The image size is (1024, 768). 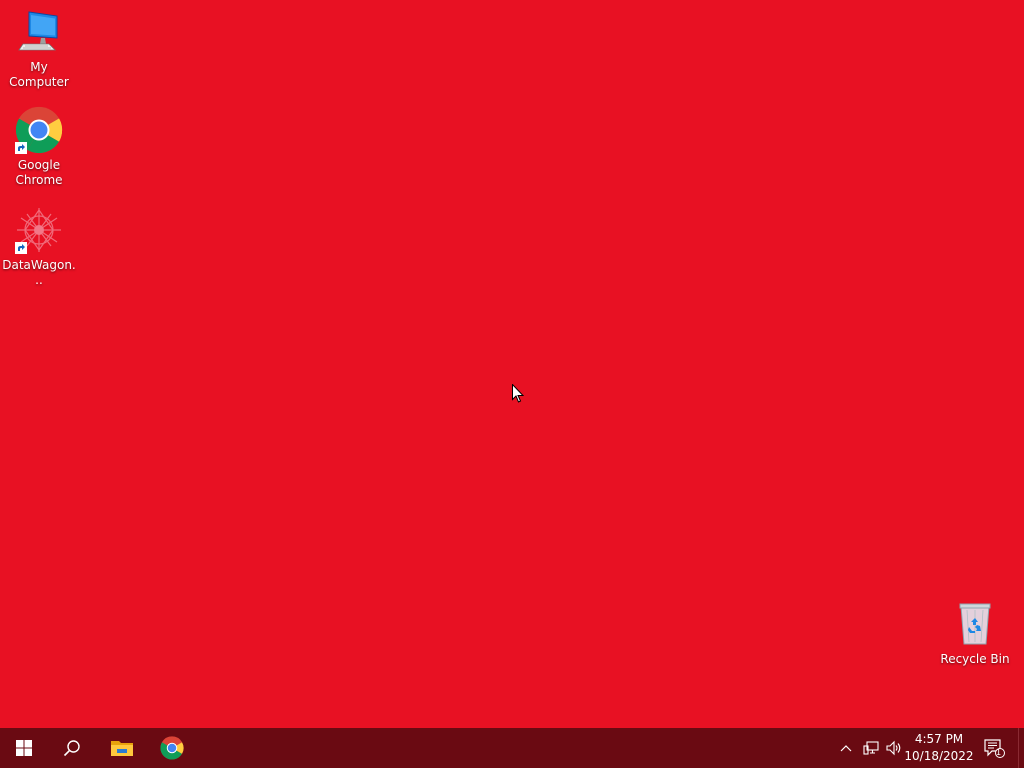 I want to click on desktop-icon-my-computer: My Computer, so click(x=39, y=49).